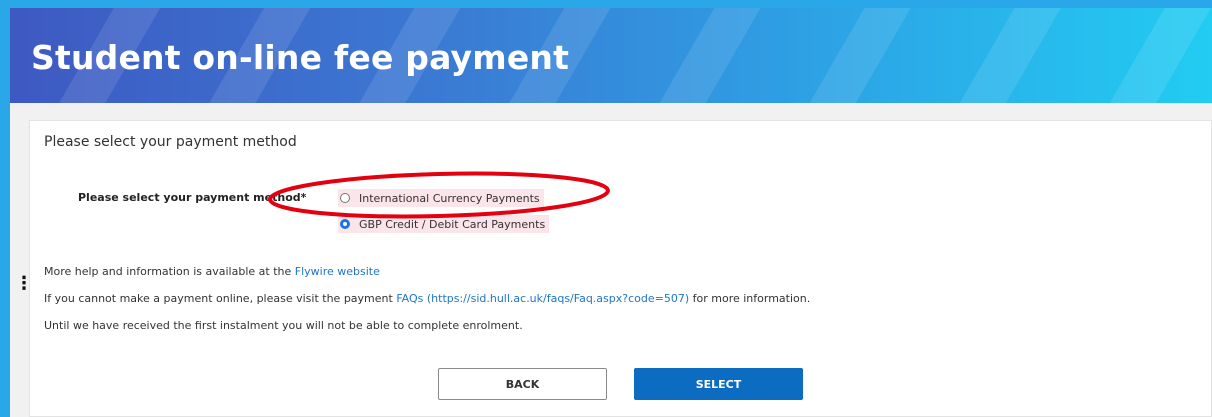 The width and height of the screenshot is (1212, 417). What do you see at coordinates (345, 224) in the screenshot?
I see `radio-button-checked` at bounding box center [345, 224].